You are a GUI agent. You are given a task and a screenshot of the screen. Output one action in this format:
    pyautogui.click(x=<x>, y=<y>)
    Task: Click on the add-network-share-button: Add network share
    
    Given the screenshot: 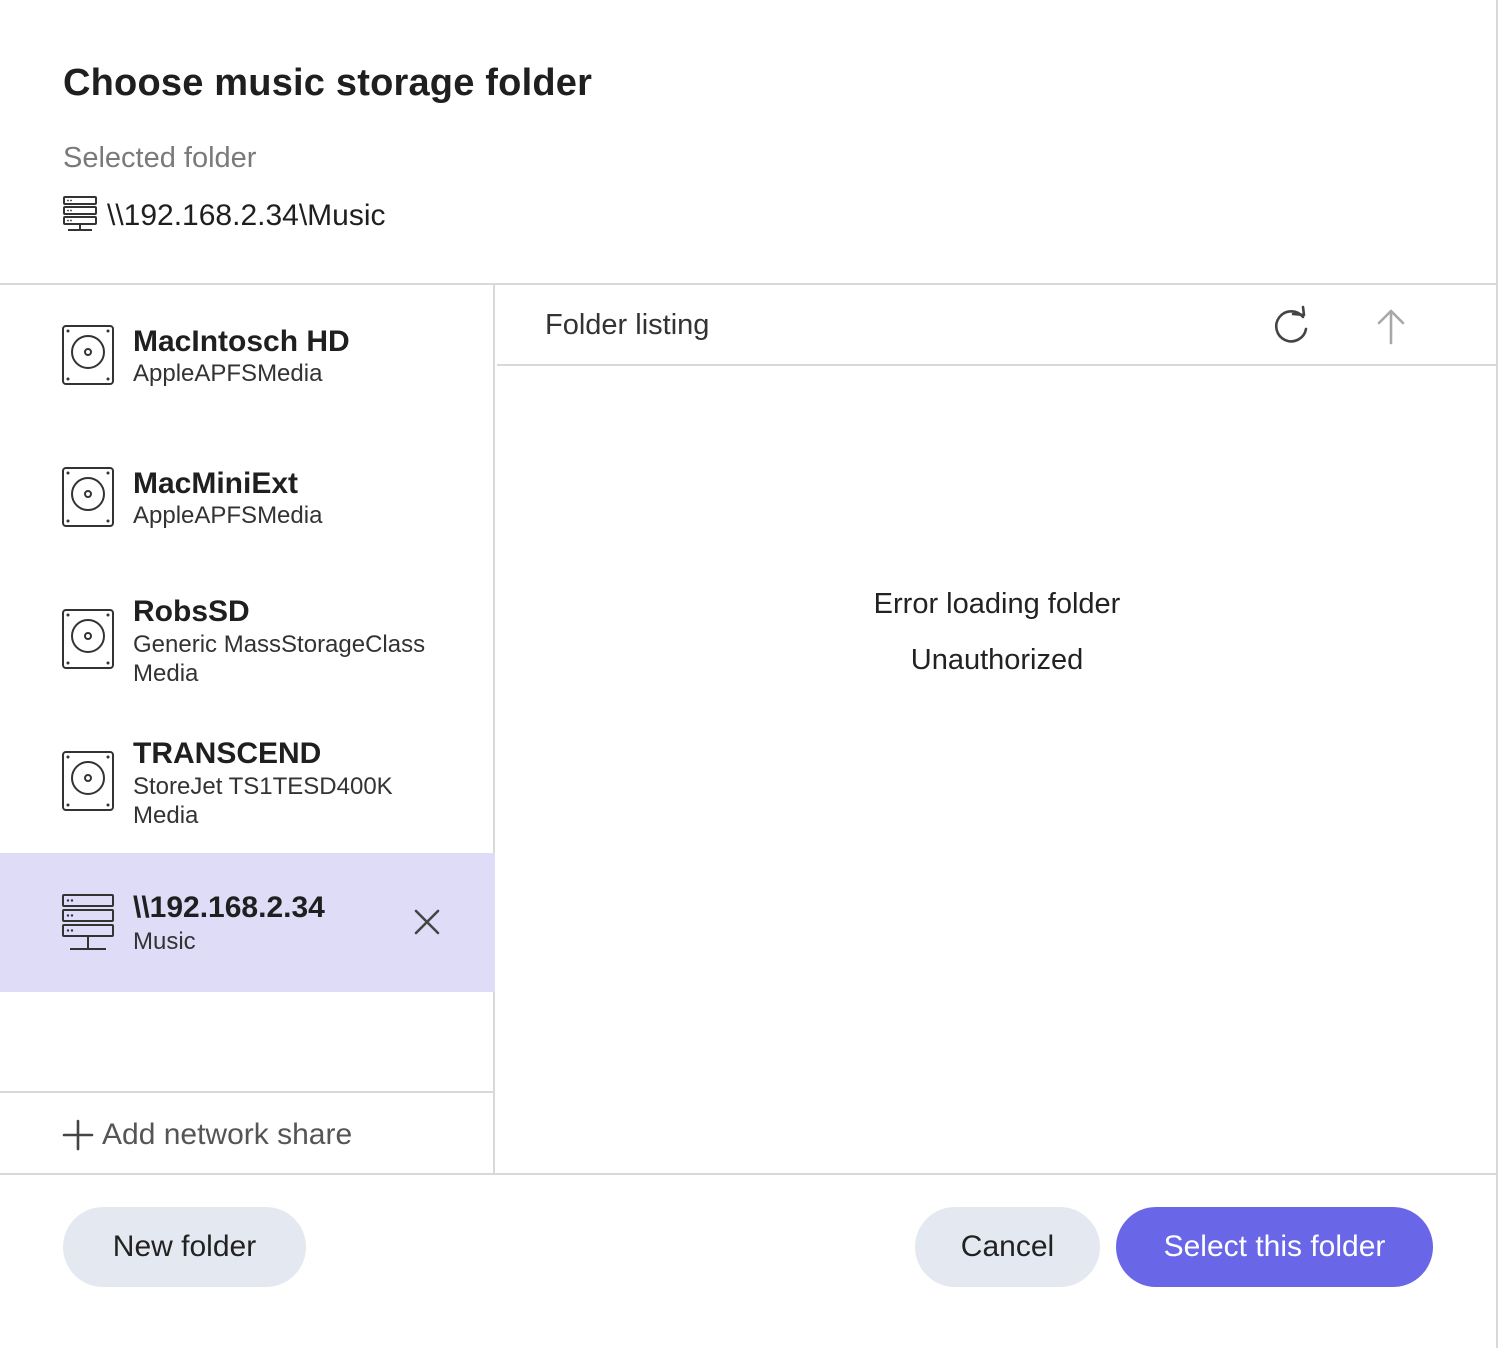 What is the action you would take?
    pyautogui.click(x=207, y=1135)
    